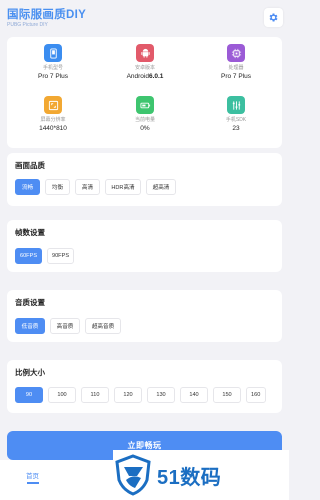 This screenshot has width=320, height=500. I want to click on fps-option-90: 90FPS, so click(60, 256).